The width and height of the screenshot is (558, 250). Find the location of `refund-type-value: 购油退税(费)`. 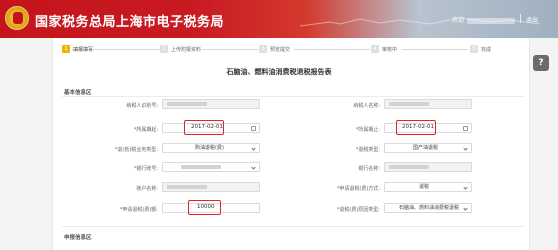

refund-type-value: 购油退税(费) is located at coordinates (209, 148).